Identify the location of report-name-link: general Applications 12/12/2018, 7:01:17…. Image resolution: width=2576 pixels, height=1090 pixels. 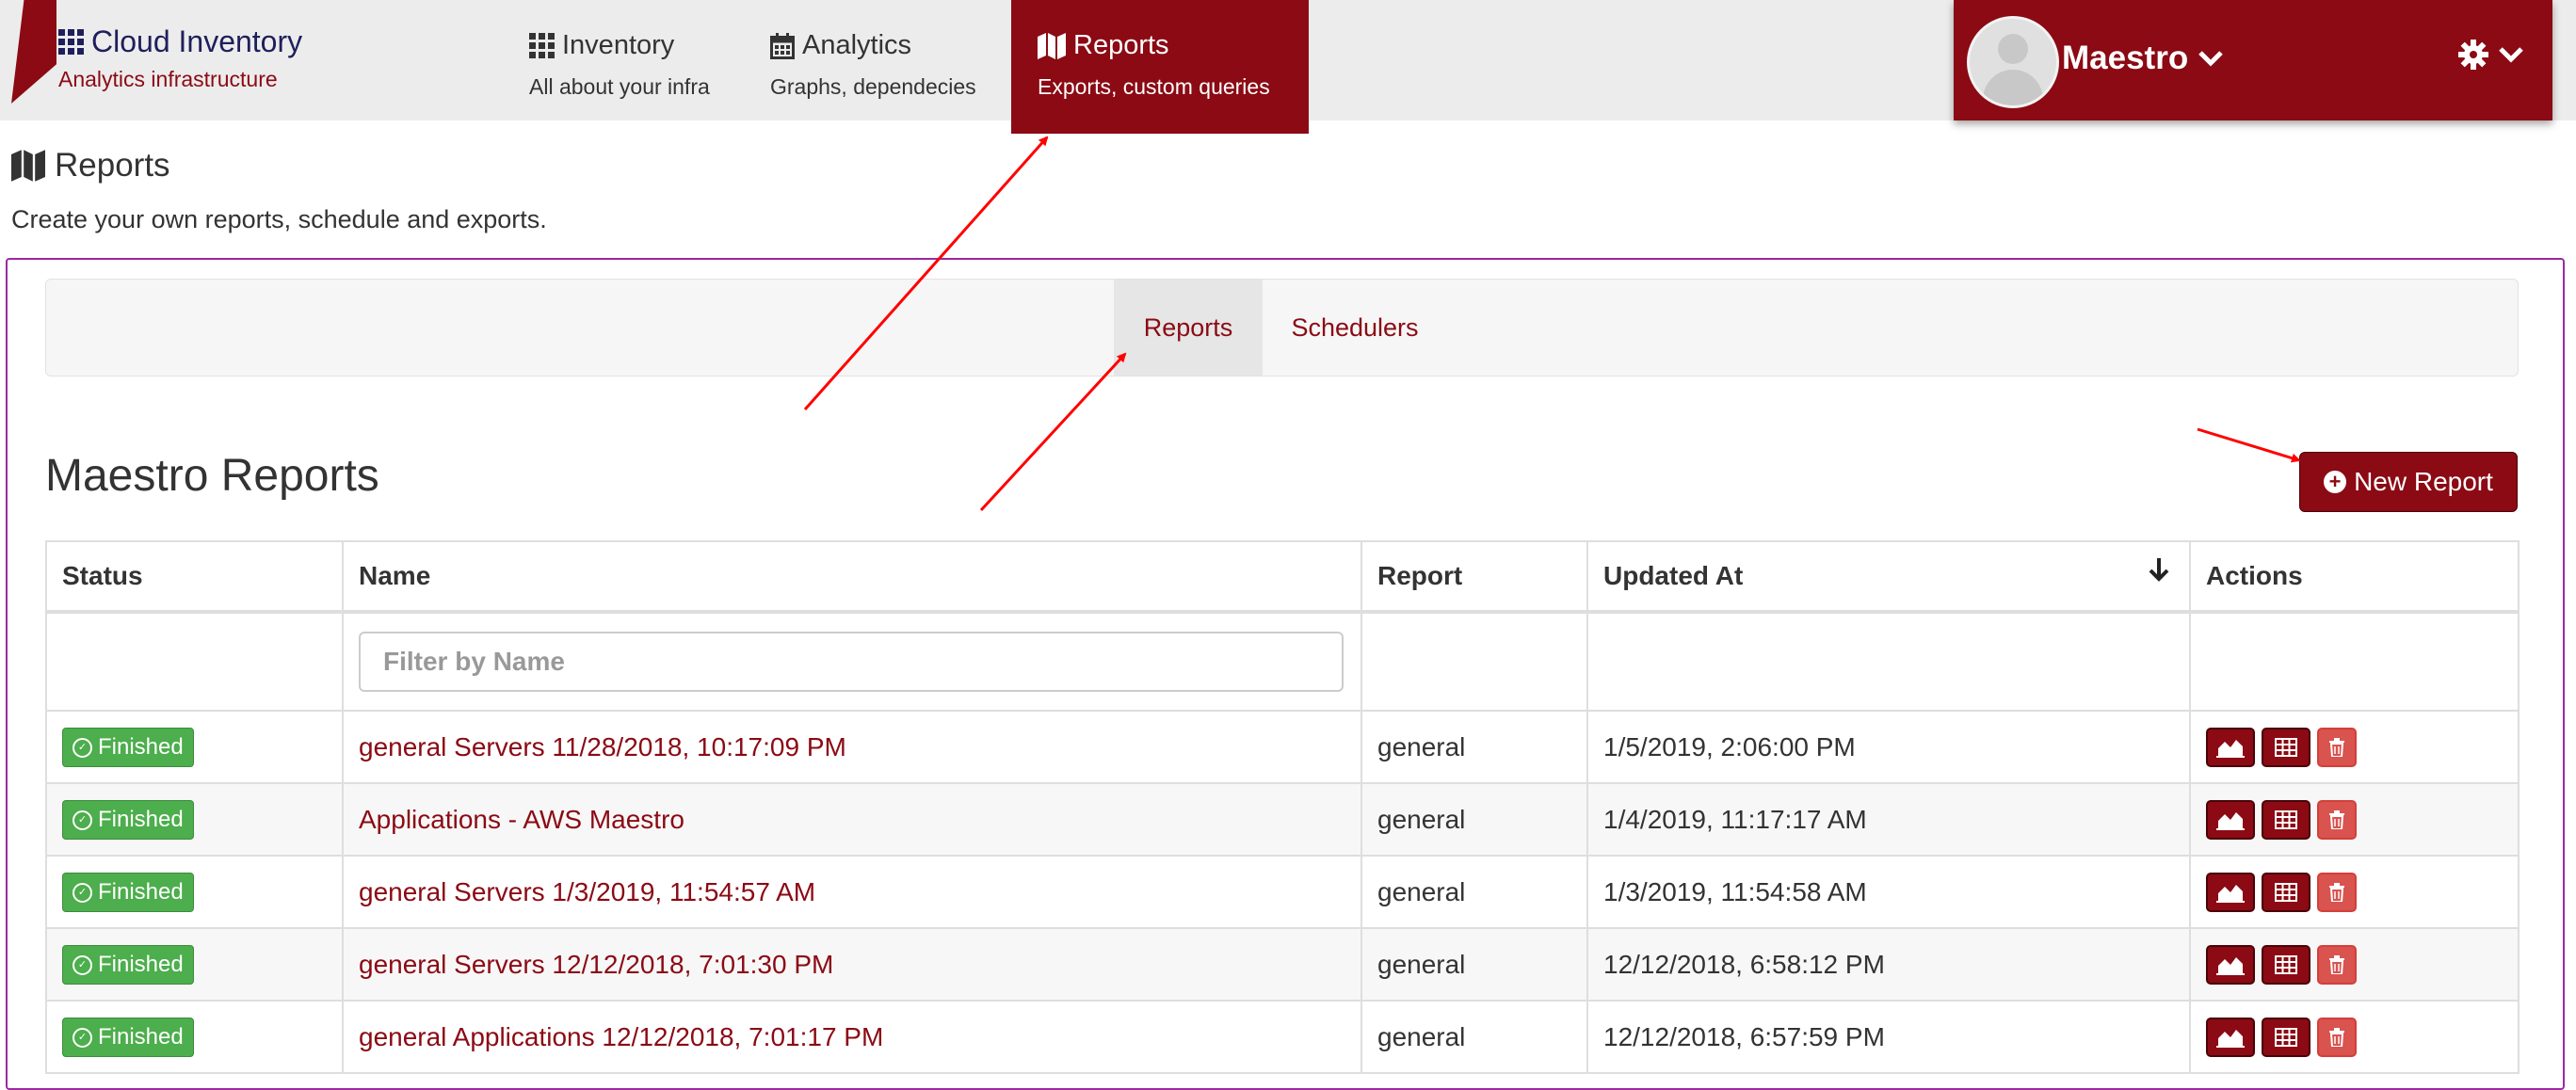
(621, 1036).